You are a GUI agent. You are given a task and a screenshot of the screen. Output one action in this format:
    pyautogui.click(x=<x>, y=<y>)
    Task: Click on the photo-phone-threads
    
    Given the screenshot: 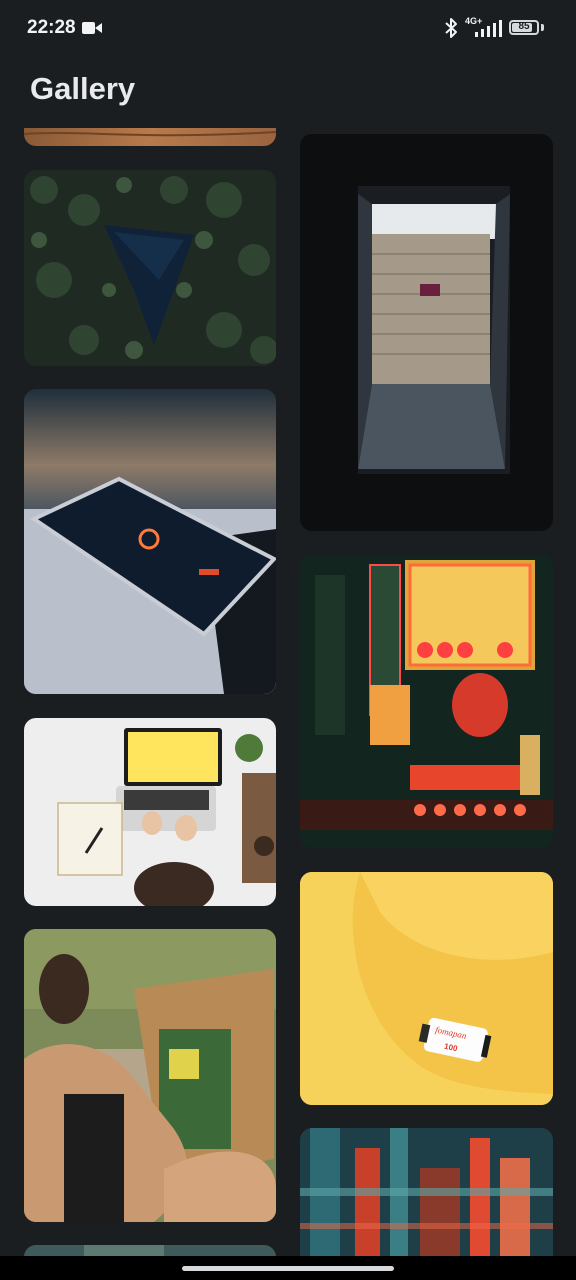 What is the action you would take?
    pyautogui.click(x=150, y=541)
    